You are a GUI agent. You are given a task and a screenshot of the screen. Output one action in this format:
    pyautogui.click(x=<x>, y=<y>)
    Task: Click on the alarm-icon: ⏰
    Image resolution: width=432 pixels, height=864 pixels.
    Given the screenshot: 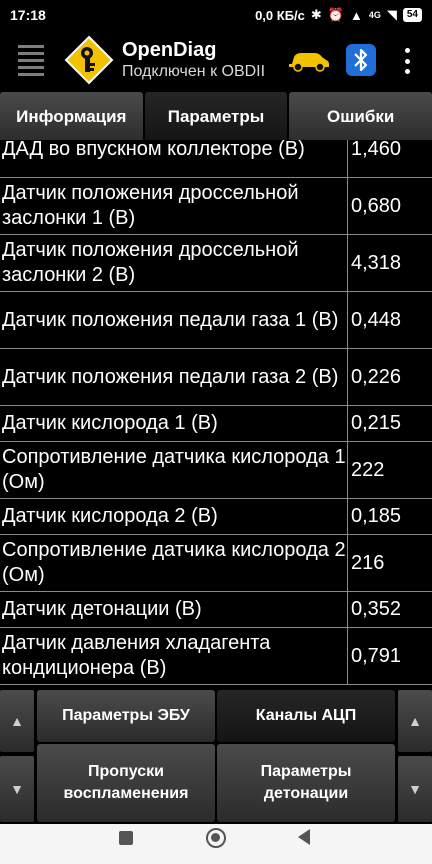 What is the action you would take?
    pyautogui.click(x=335, y=14)
    